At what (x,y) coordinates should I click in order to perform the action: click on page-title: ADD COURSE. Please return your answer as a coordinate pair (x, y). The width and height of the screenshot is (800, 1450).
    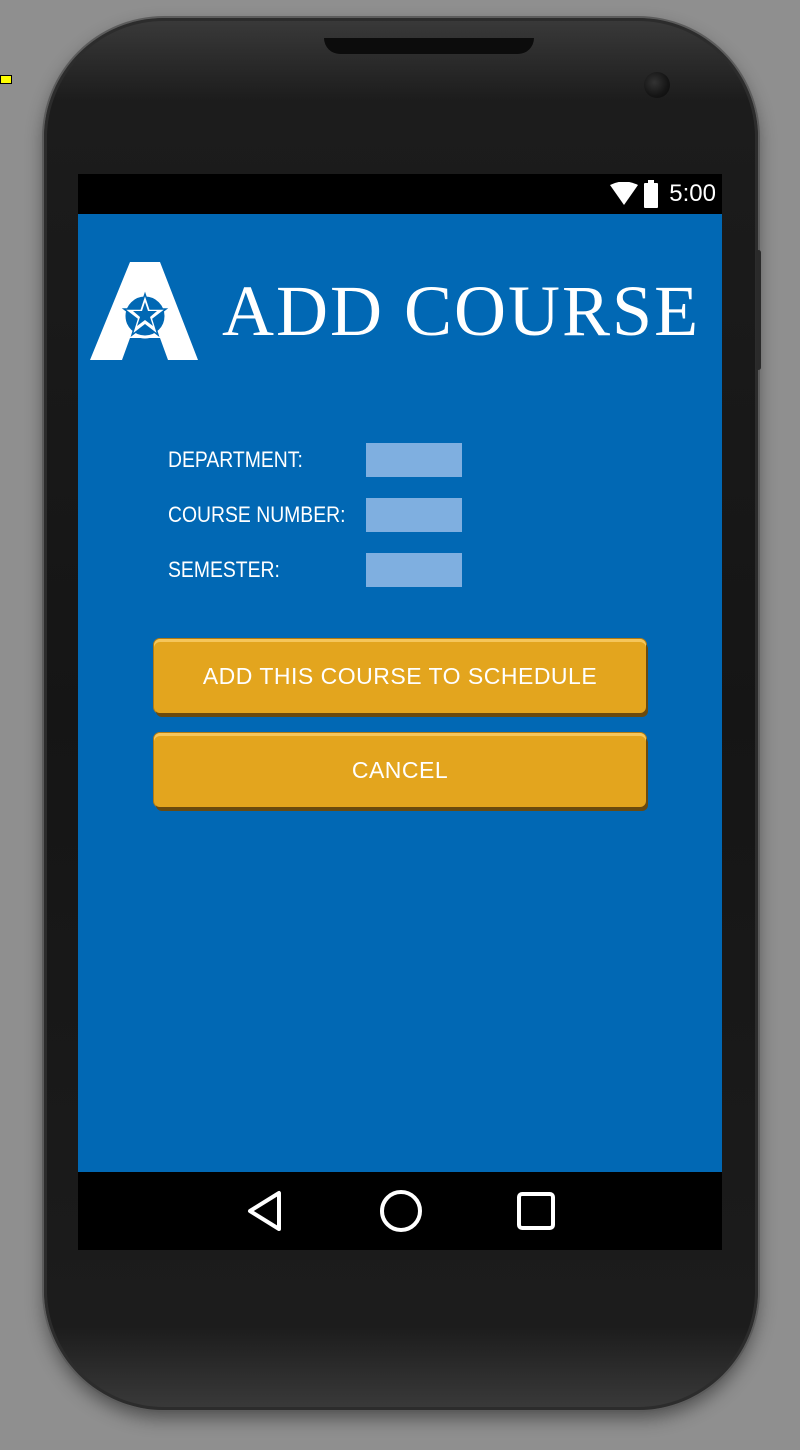
    Looking at the image, I should click on (461, 311).